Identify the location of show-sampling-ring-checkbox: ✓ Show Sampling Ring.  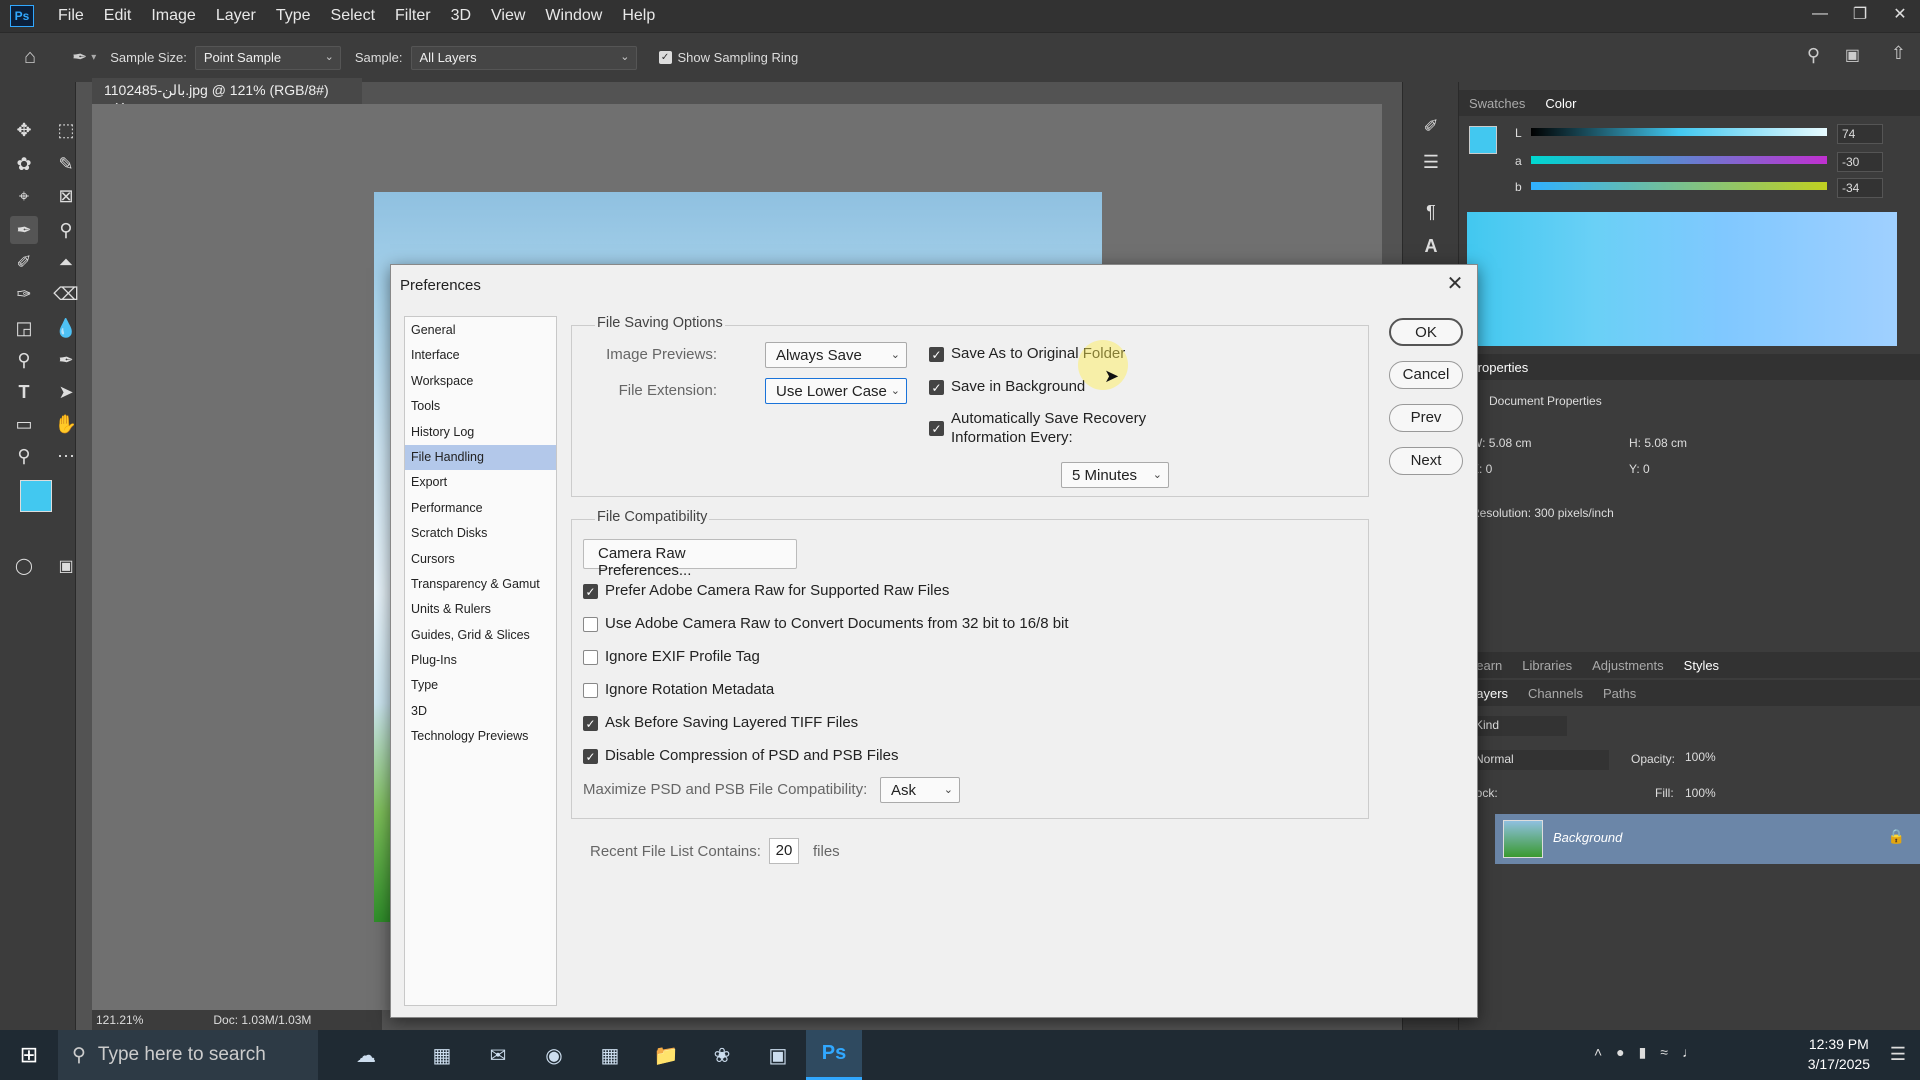
(728, 57).